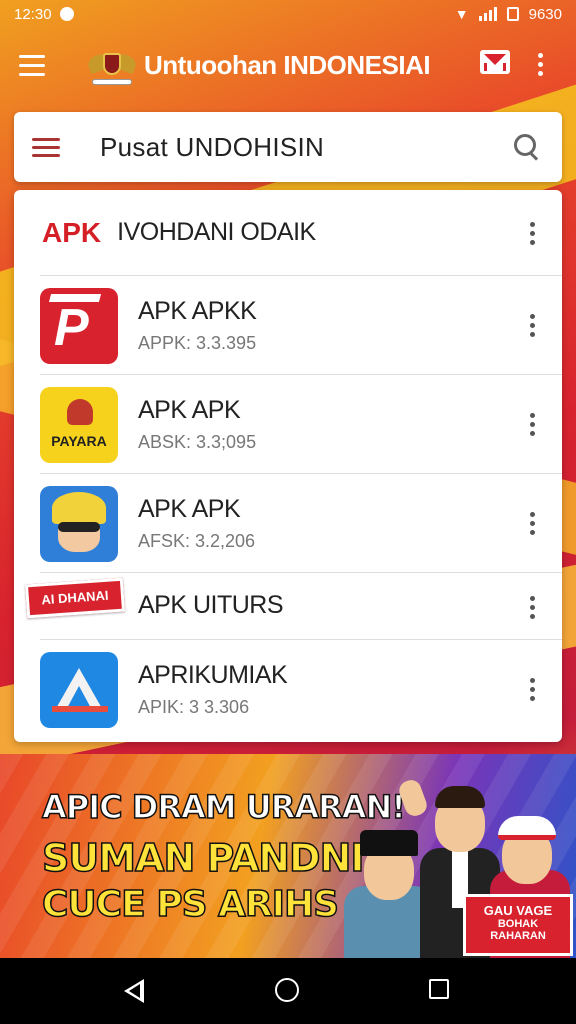 The height and width of the screenshot is (1024, 576). I want to click on recent-apps-icon, so click(439, 989).